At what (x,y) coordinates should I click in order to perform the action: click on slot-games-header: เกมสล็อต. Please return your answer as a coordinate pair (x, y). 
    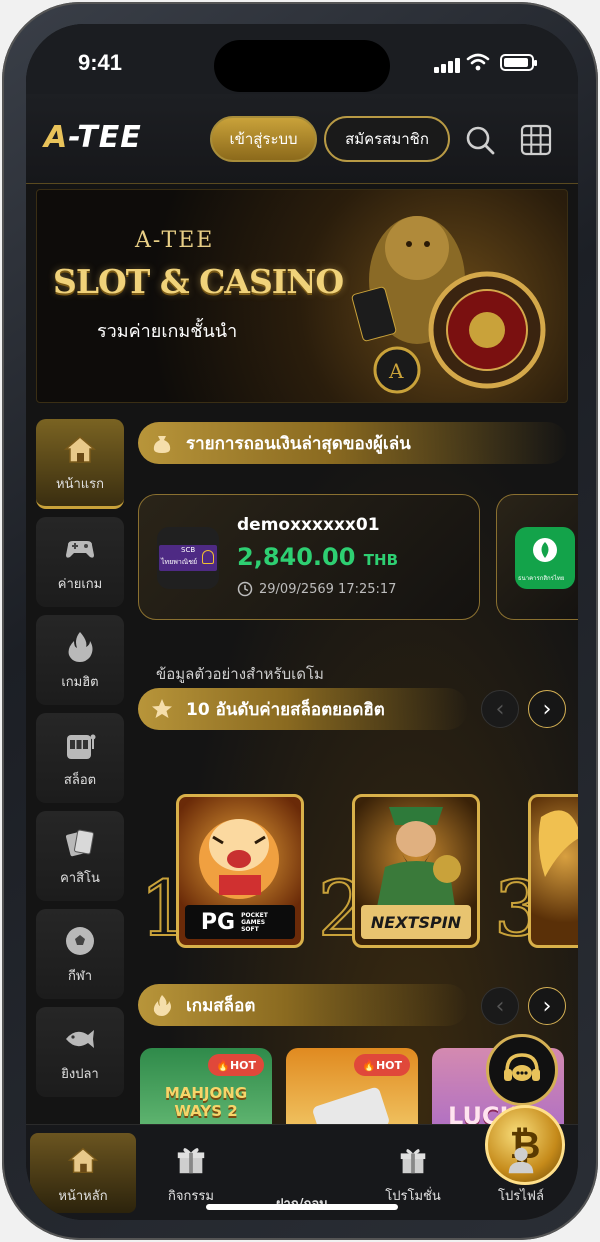
    Looking at the image, I should click on (303, 1005).